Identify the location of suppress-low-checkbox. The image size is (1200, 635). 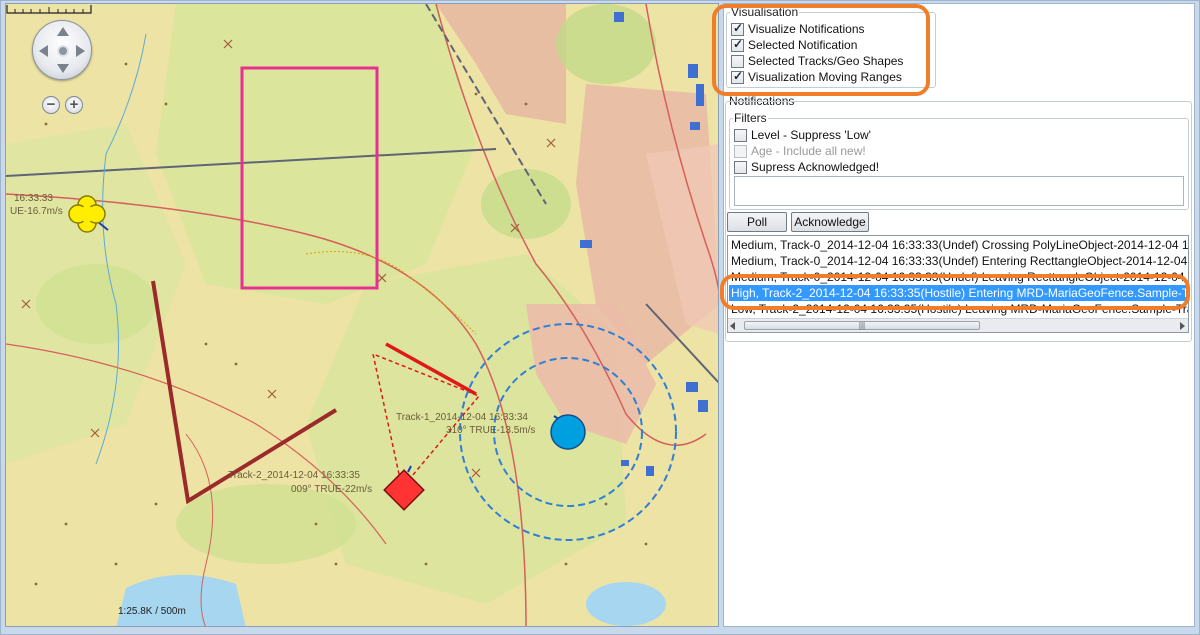
(740, 135).